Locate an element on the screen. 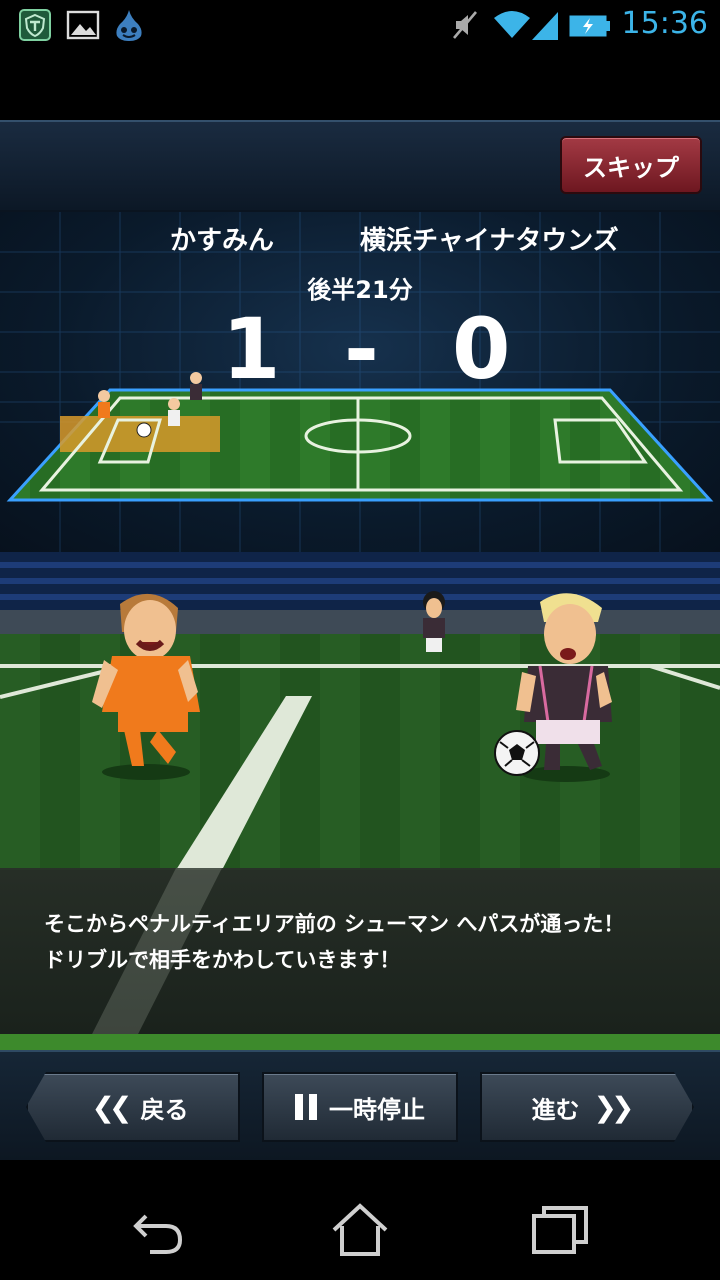  pause-icon is located at coordinates (306, 1107).